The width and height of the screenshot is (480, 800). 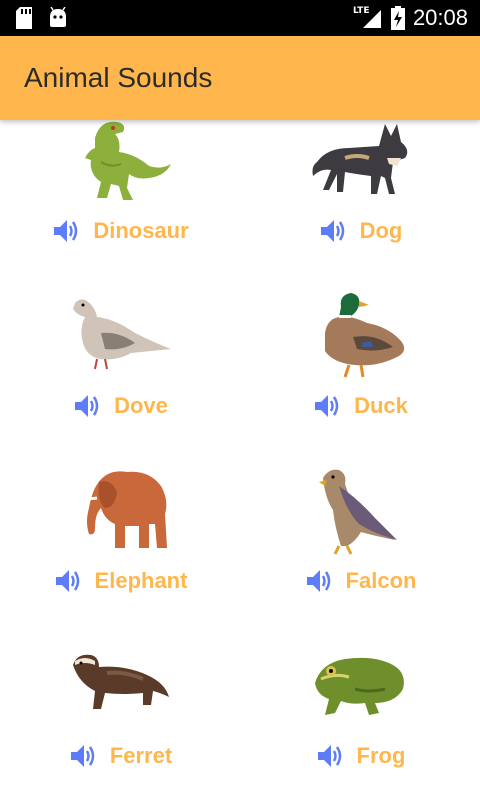 What do you see at coordinates (240, 18) in the screenshot?
I see `status-bar: LTE 20:08` at bounding box center [240, 18].